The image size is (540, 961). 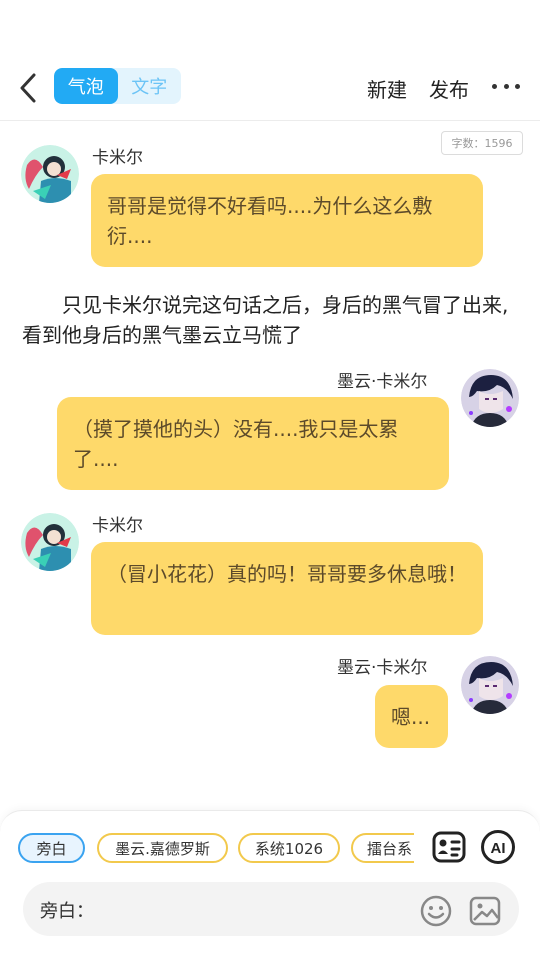 What do you see at coordinates (162, 848) in the screenshot?
I see `chip-character: 墨云.嘉德罗斯` at bounding box center [162, 848].